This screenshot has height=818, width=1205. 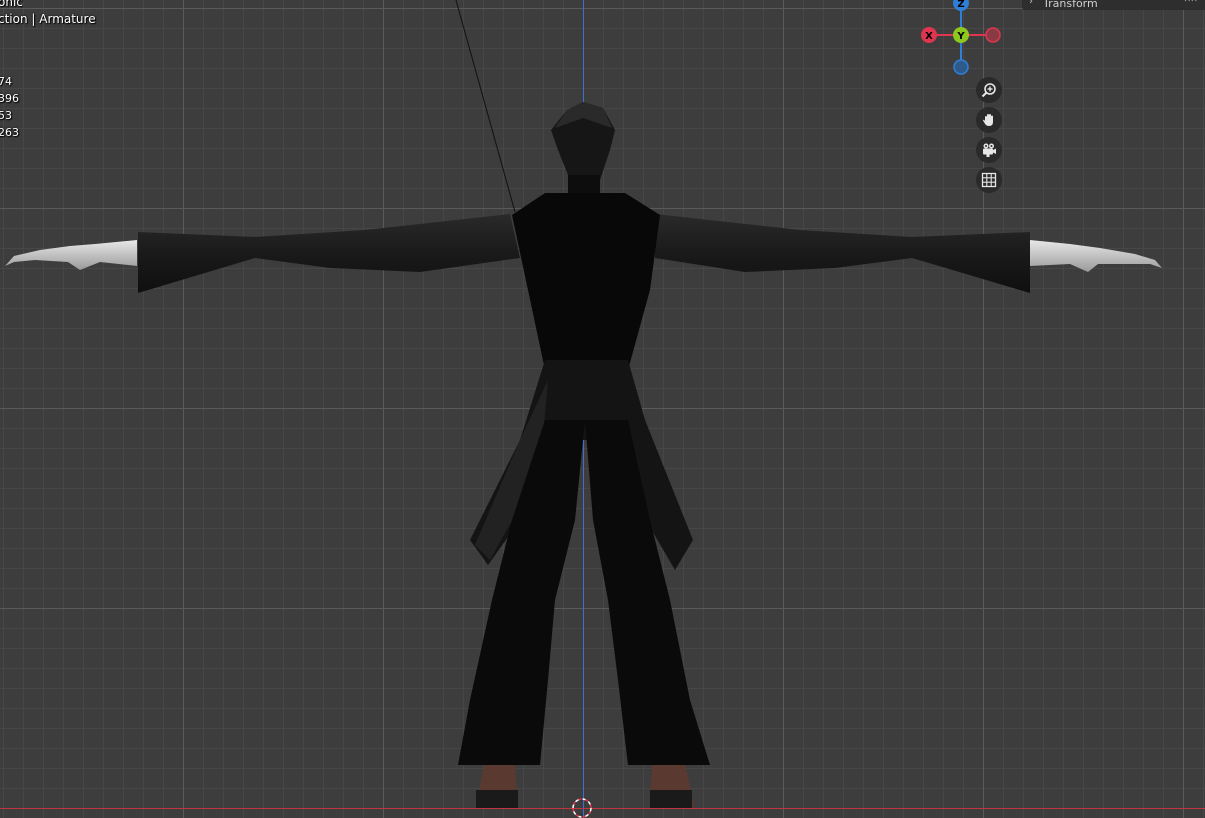 I want to click on grid-icon, so click(x=989, y=180).